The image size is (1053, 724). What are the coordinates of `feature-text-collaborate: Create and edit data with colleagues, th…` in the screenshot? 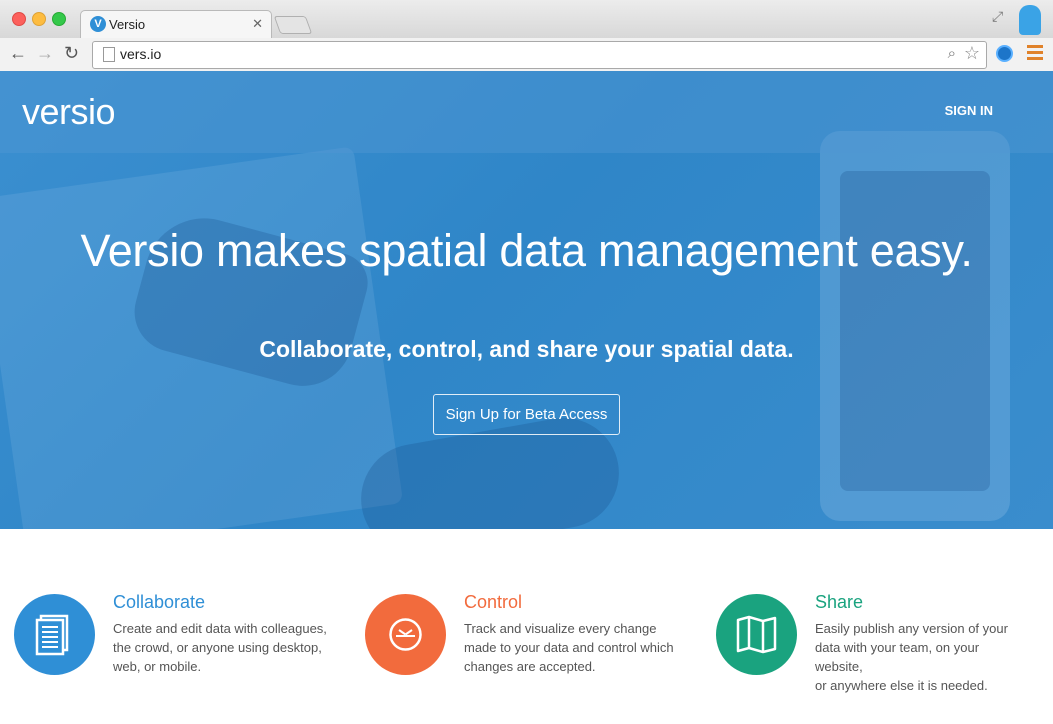 It's located at (220, 647).